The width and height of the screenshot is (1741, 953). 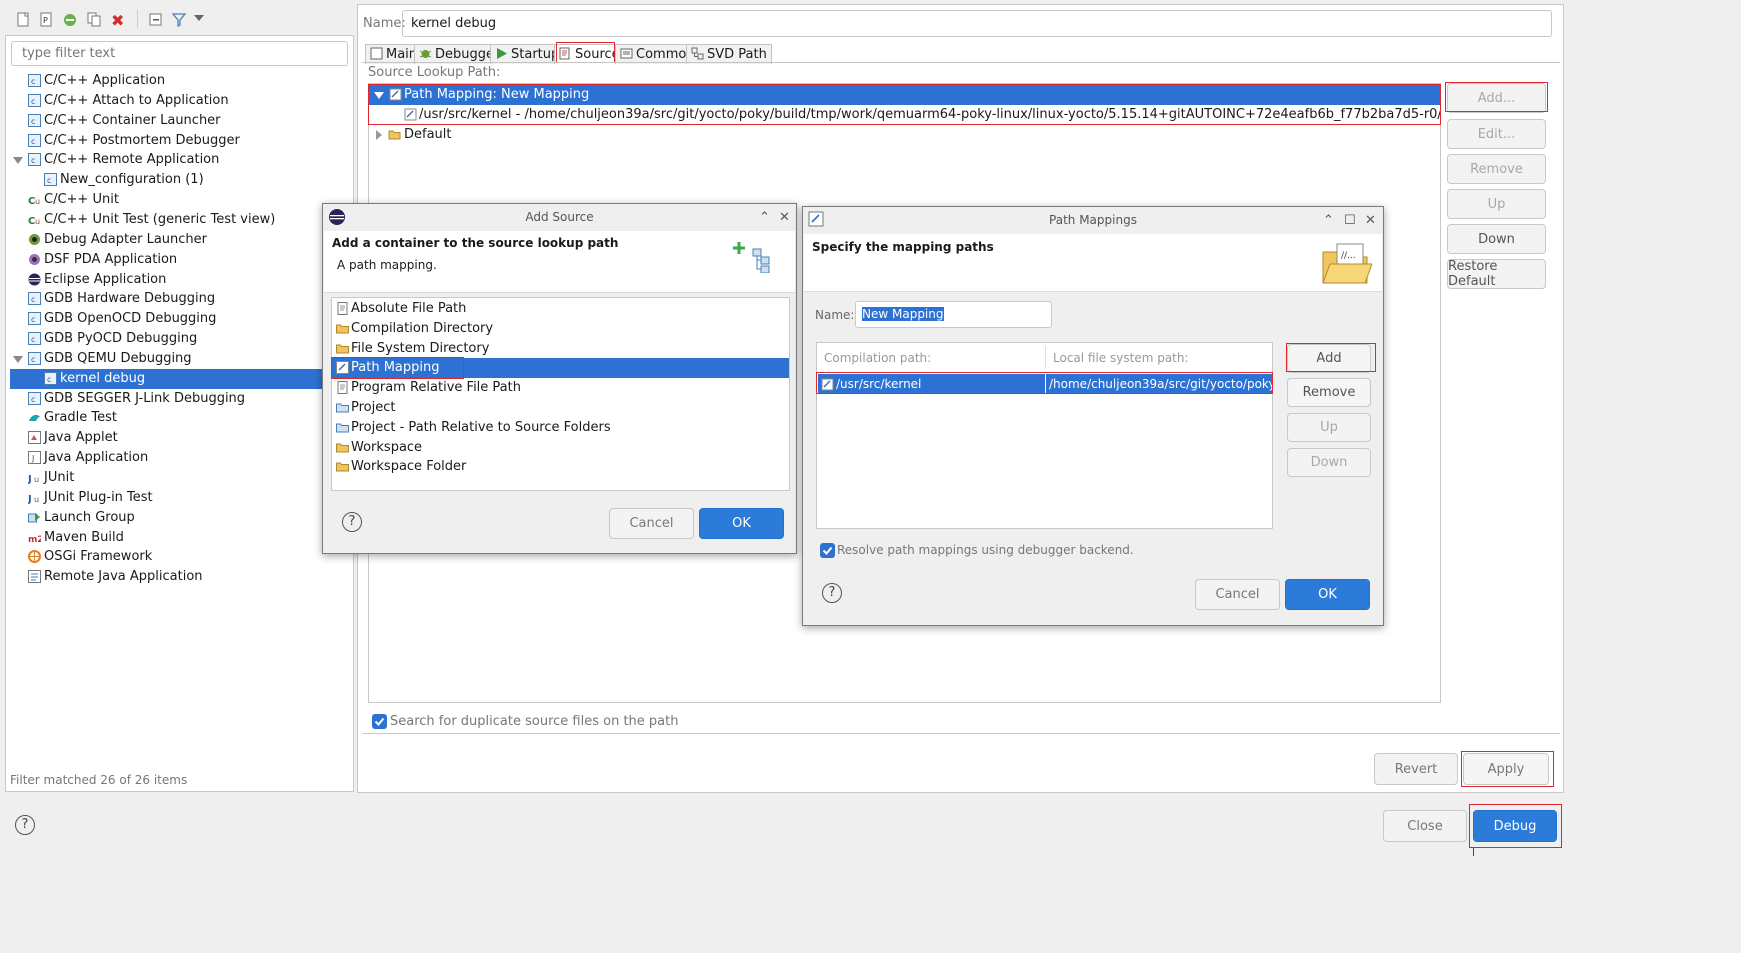 What do you see at coordinates (179, 538) in the screenshot?
I see `tree-item: m2 Maven Build` at bounding box center [179, 538].